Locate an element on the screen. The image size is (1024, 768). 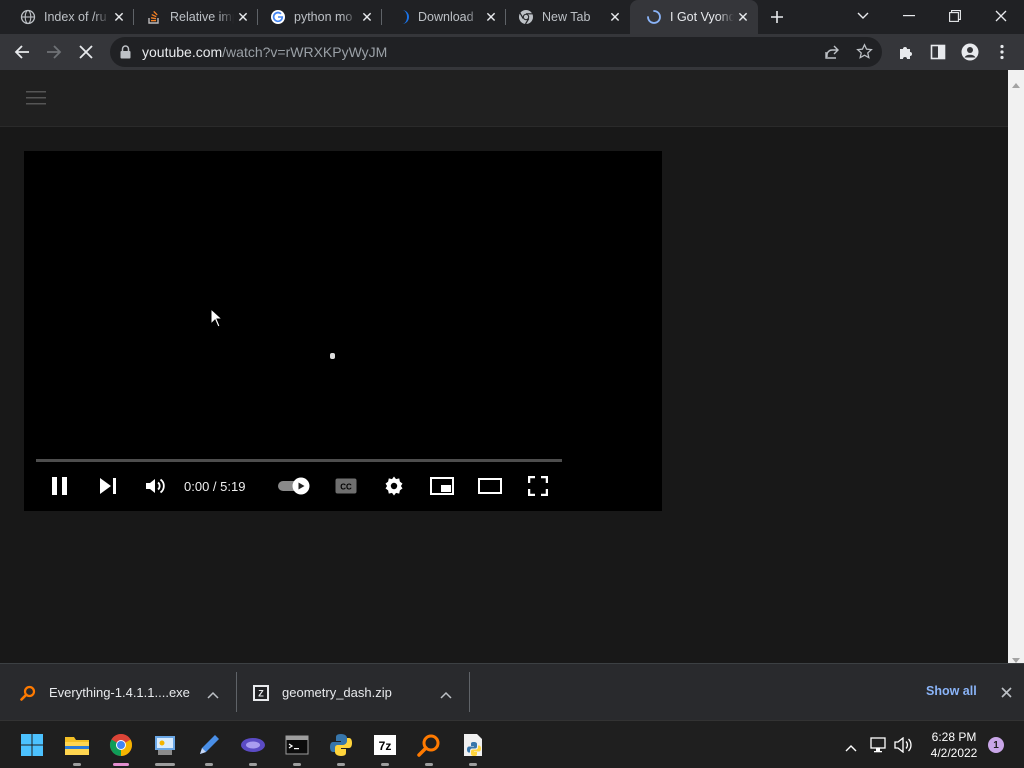
system-clock: 6:28 PM 4/2/2022 is located at coordinates (954, 745).